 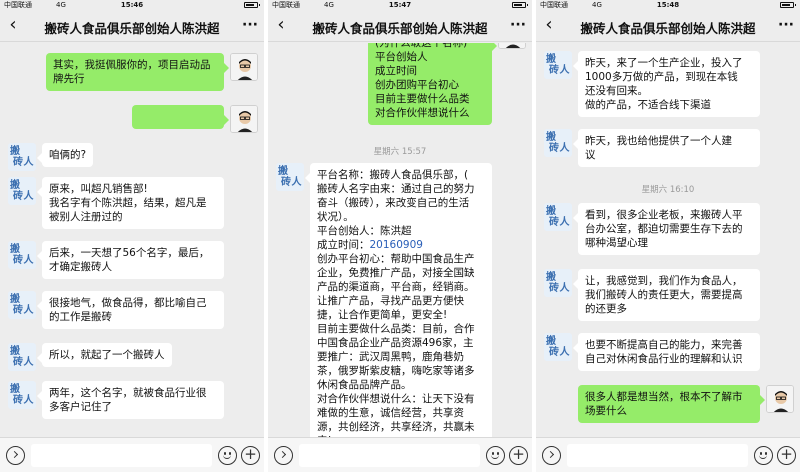 I want to click on message-bubble, so click(x=180, y=117).